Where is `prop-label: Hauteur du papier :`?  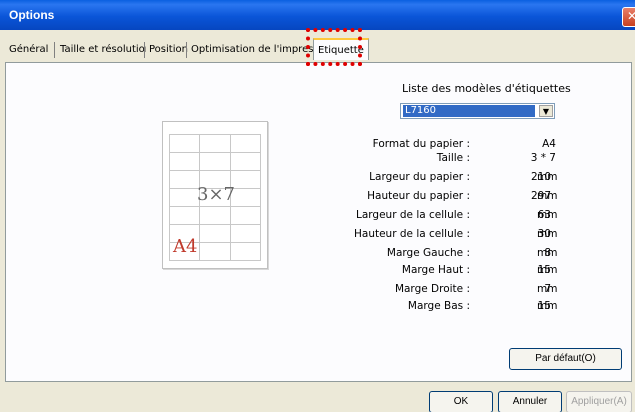
prop-label: Hauteur du papier : is located at coordinates (418, 196).